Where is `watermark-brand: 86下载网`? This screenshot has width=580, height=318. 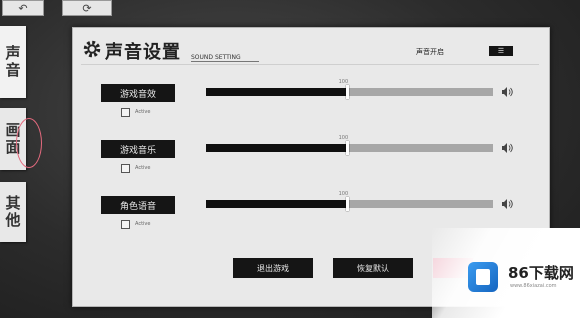
watermark-brand: 86下载网 is located at coordinates (541, 273).